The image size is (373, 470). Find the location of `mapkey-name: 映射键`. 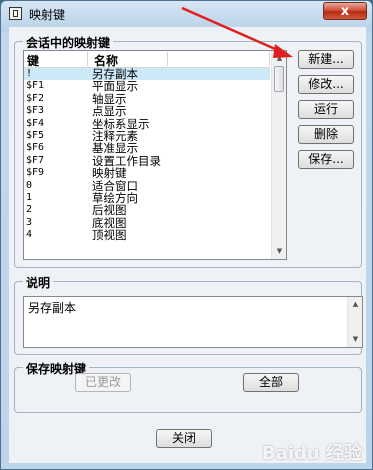

mapkey-name: 映射键 is located at coordinates (109, 173).